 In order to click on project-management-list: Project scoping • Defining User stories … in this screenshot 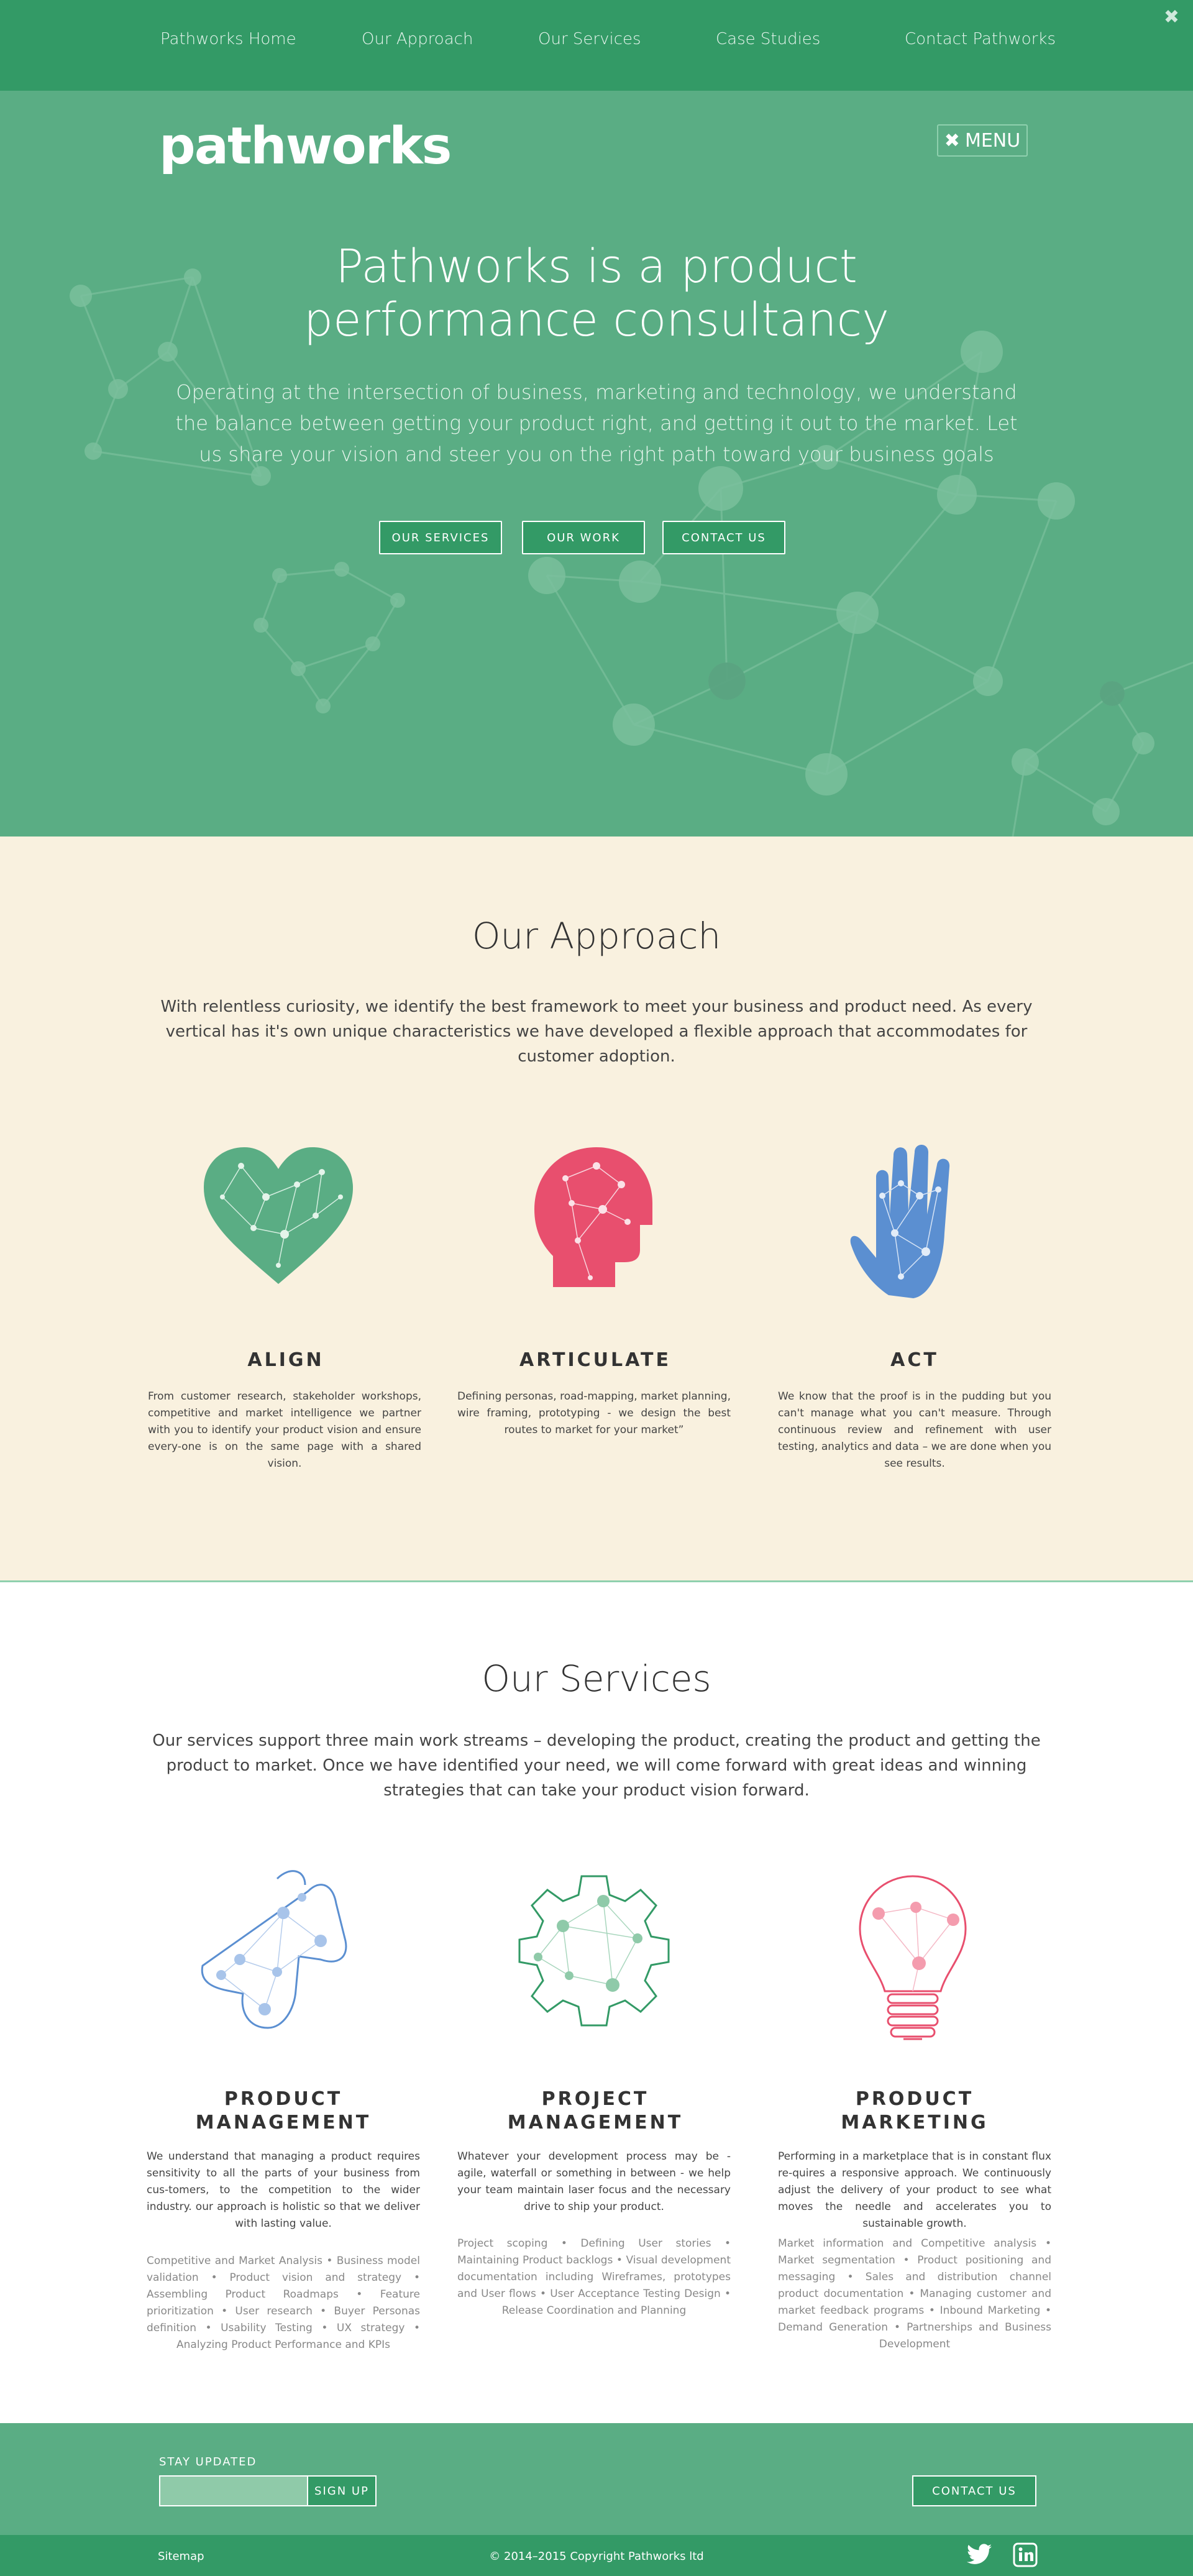, I will do `click(594, 2277)`.